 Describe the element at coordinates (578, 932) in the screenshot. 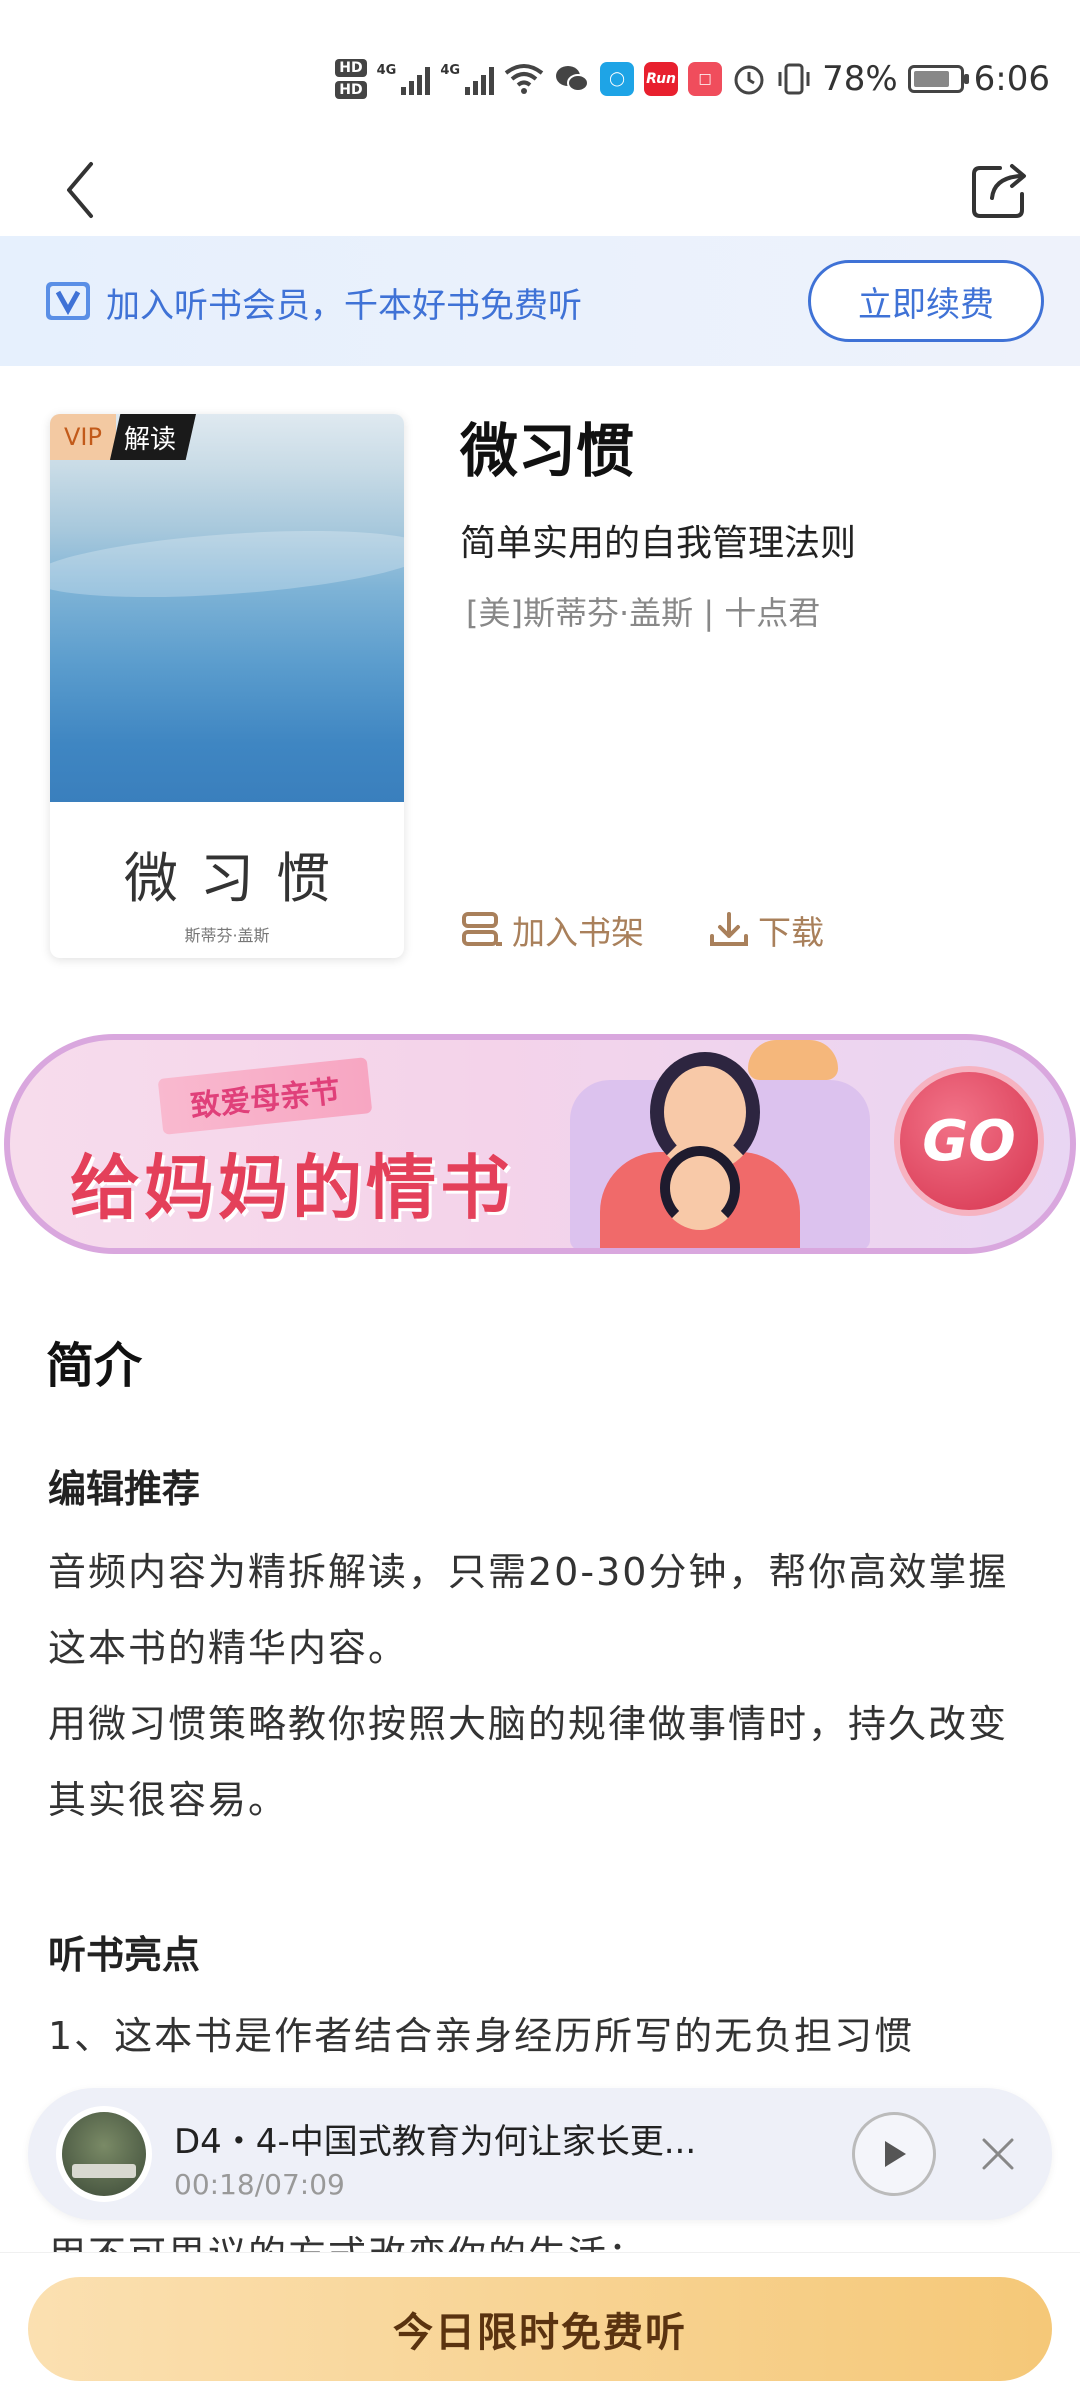

I see `add-to-shelf-label: 加入书架` at that location.